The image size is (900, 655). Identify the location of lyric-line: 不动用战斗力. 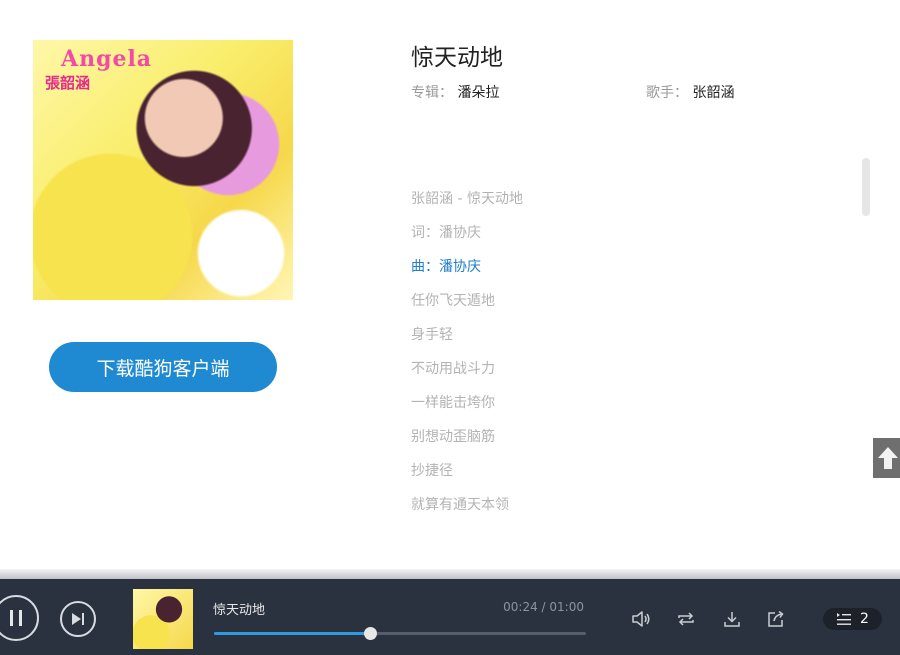
(453, 369).